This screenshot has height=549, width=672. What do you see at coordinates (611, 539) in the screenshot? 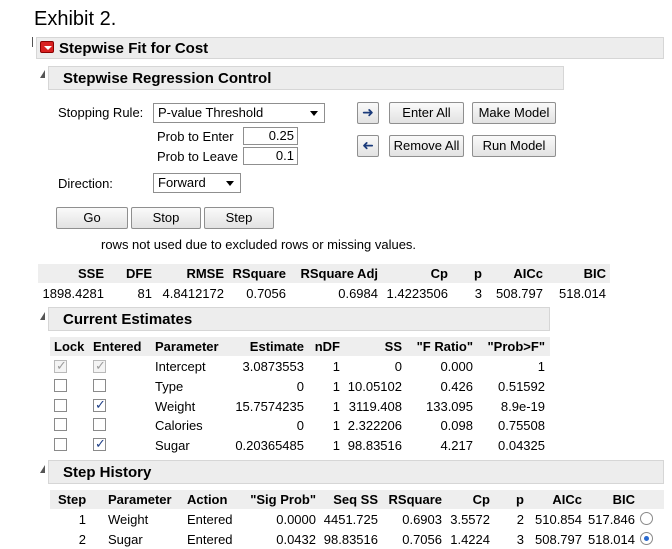
I see `history-bic: 518.014` at bounding box center [611, 539].